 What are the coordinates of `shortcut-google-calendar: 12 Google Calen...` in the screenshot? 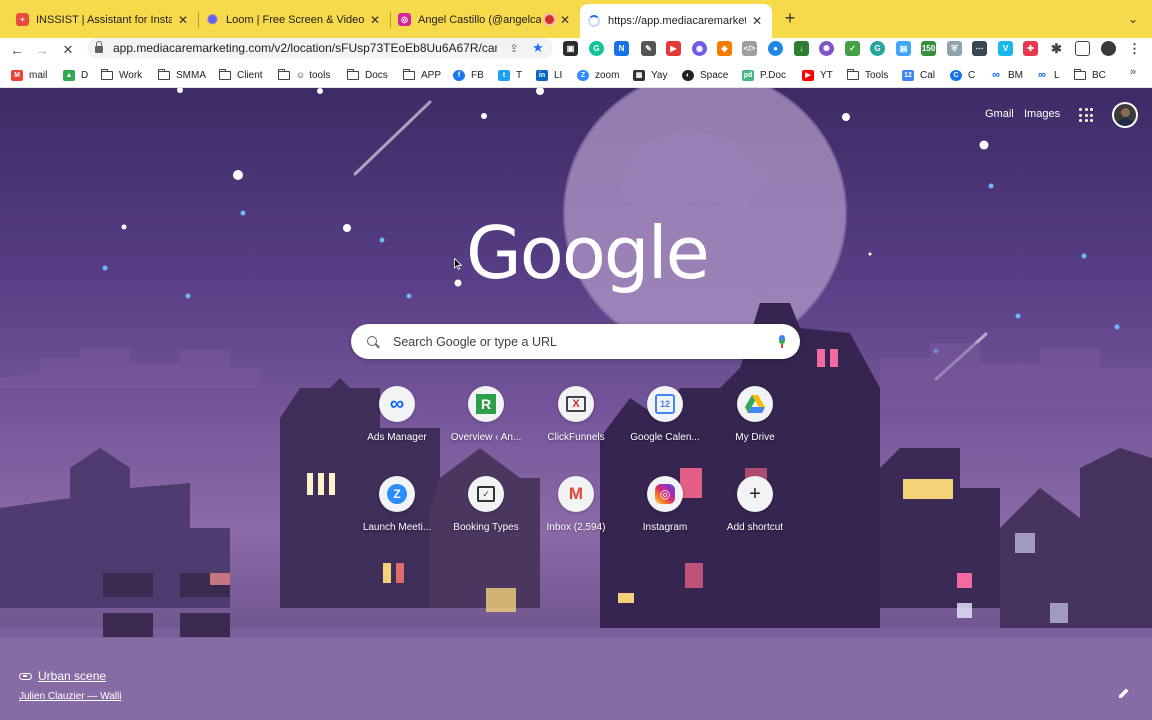 It's located at (665, 426).